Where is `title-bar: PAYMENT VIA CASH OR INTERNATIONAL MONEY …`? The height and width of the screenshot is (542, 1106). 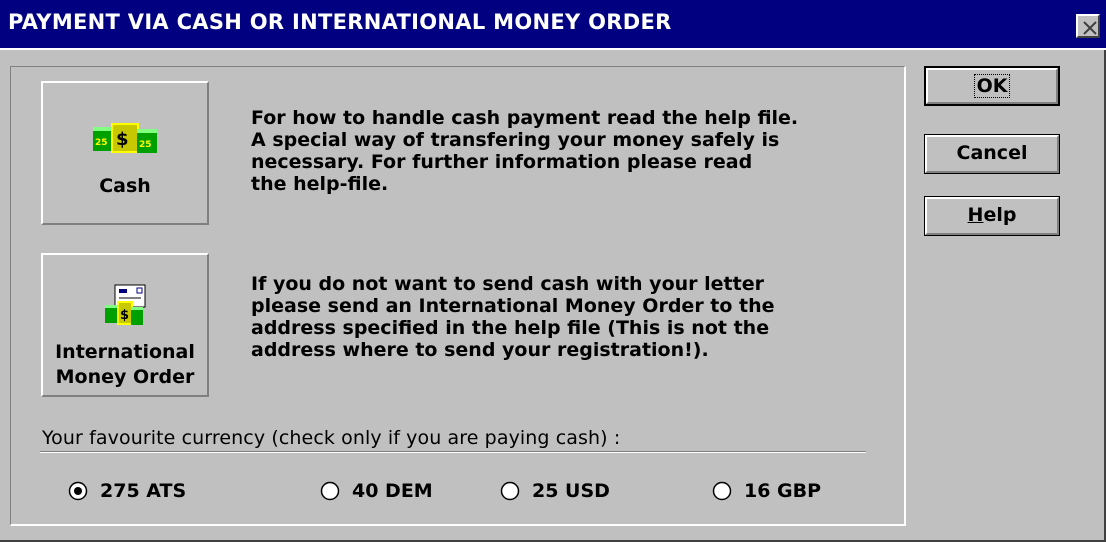
title-bar: PAYMENT VIA CASH OR INTERNATIONAL MONEY … is located at coordinates (553, 25).